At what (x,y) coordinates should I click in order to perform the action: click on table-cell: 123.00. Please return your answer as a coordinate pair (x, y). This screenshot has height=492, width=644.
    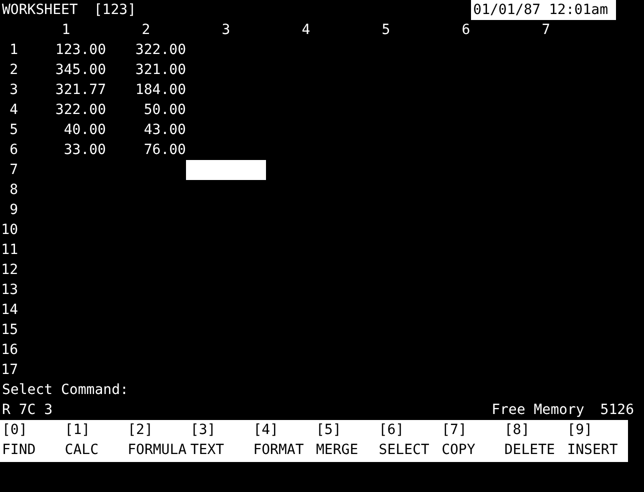
    Looking at the image, I should click on (66, 50).